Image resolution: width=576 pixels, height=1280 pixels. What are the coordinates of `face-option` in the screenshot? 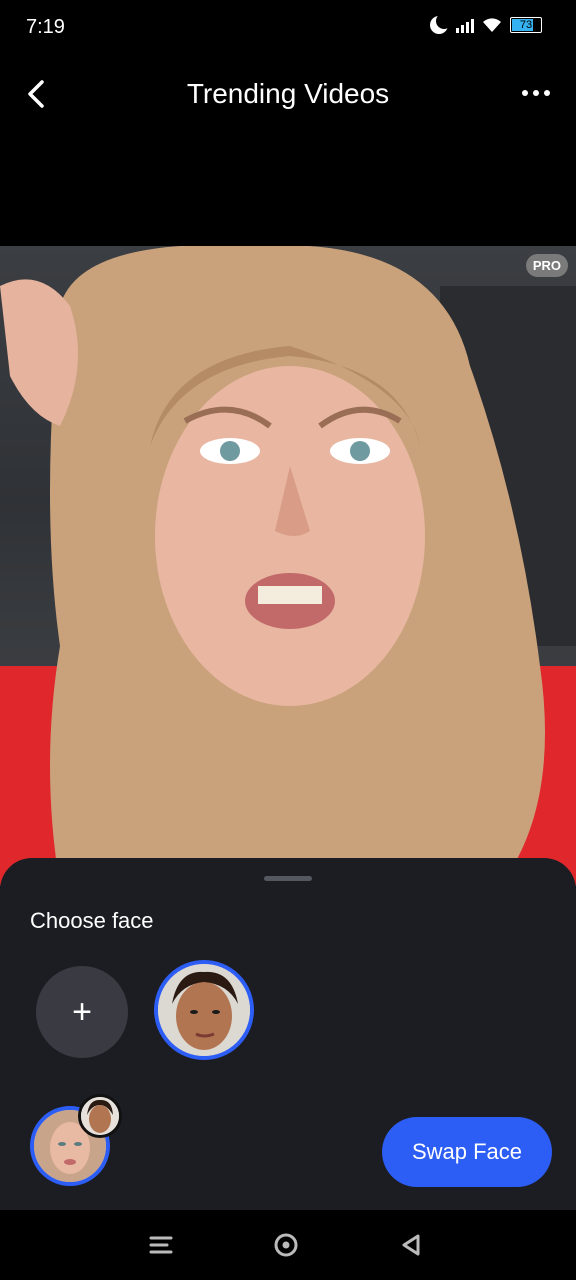 It's located at (204, 1010).